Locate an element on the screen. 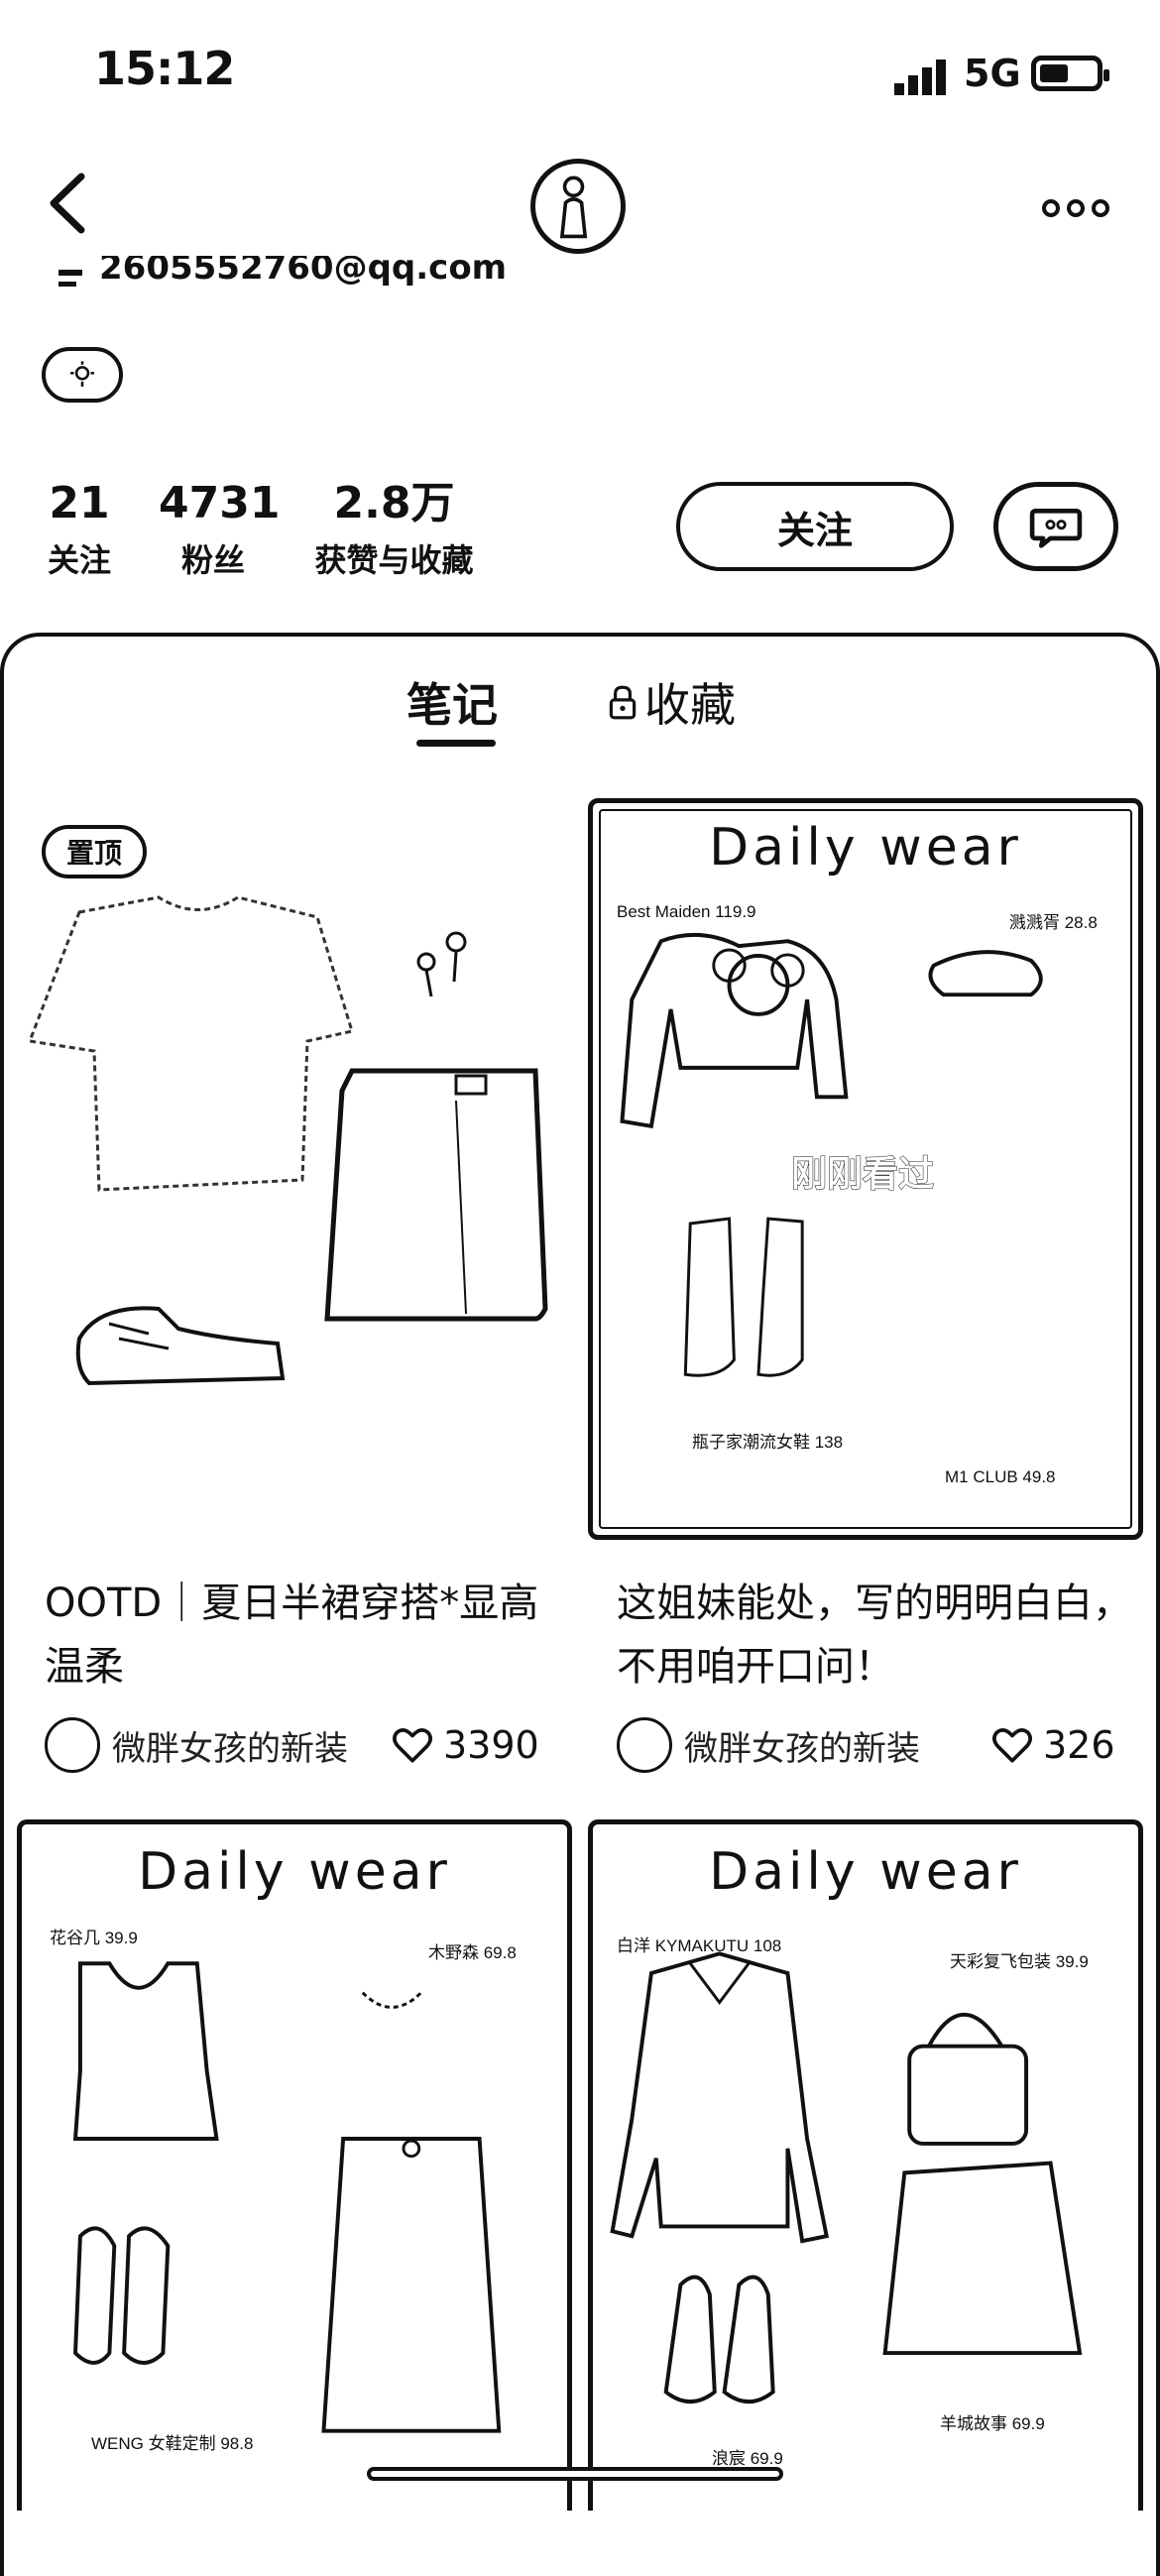  more-icon is located at coordinates (1075, 208).